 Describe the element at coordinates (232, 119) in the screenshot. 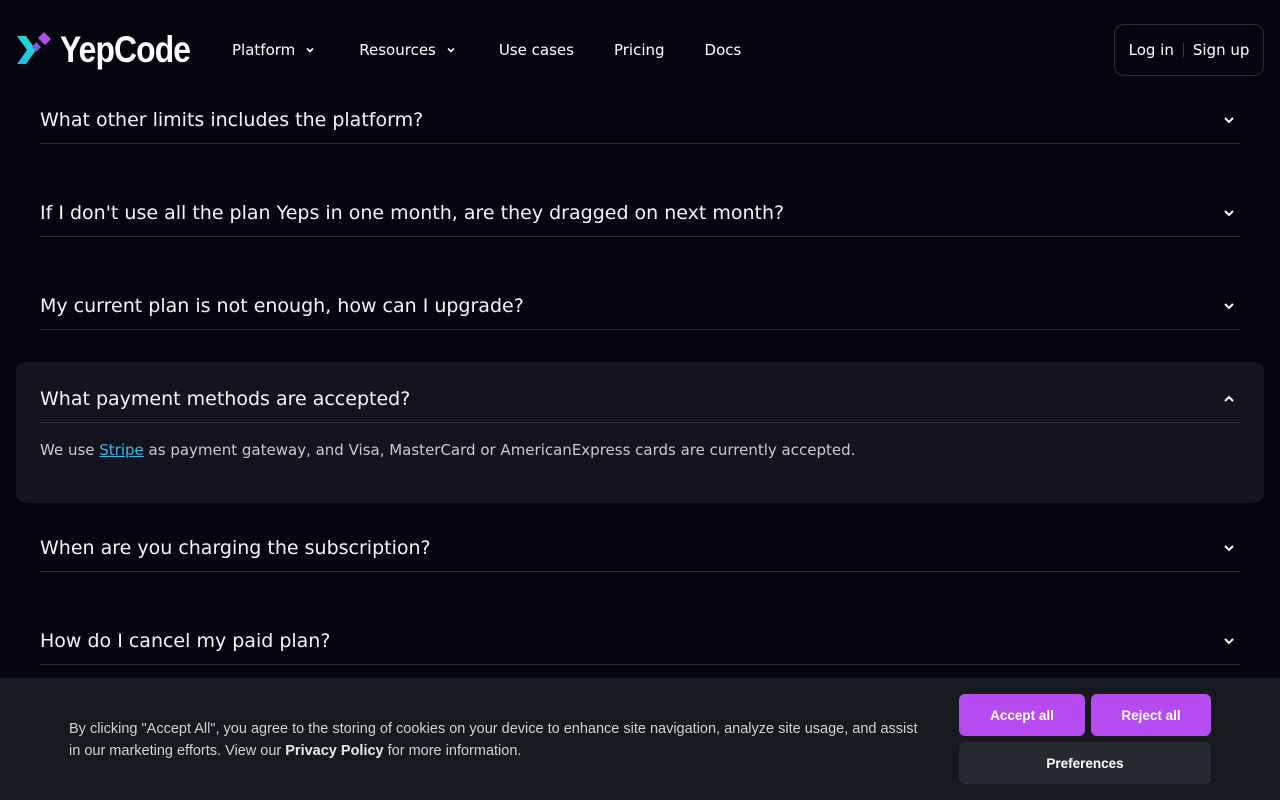

I see `faq-question: What other limits includes the platform?` at that location.